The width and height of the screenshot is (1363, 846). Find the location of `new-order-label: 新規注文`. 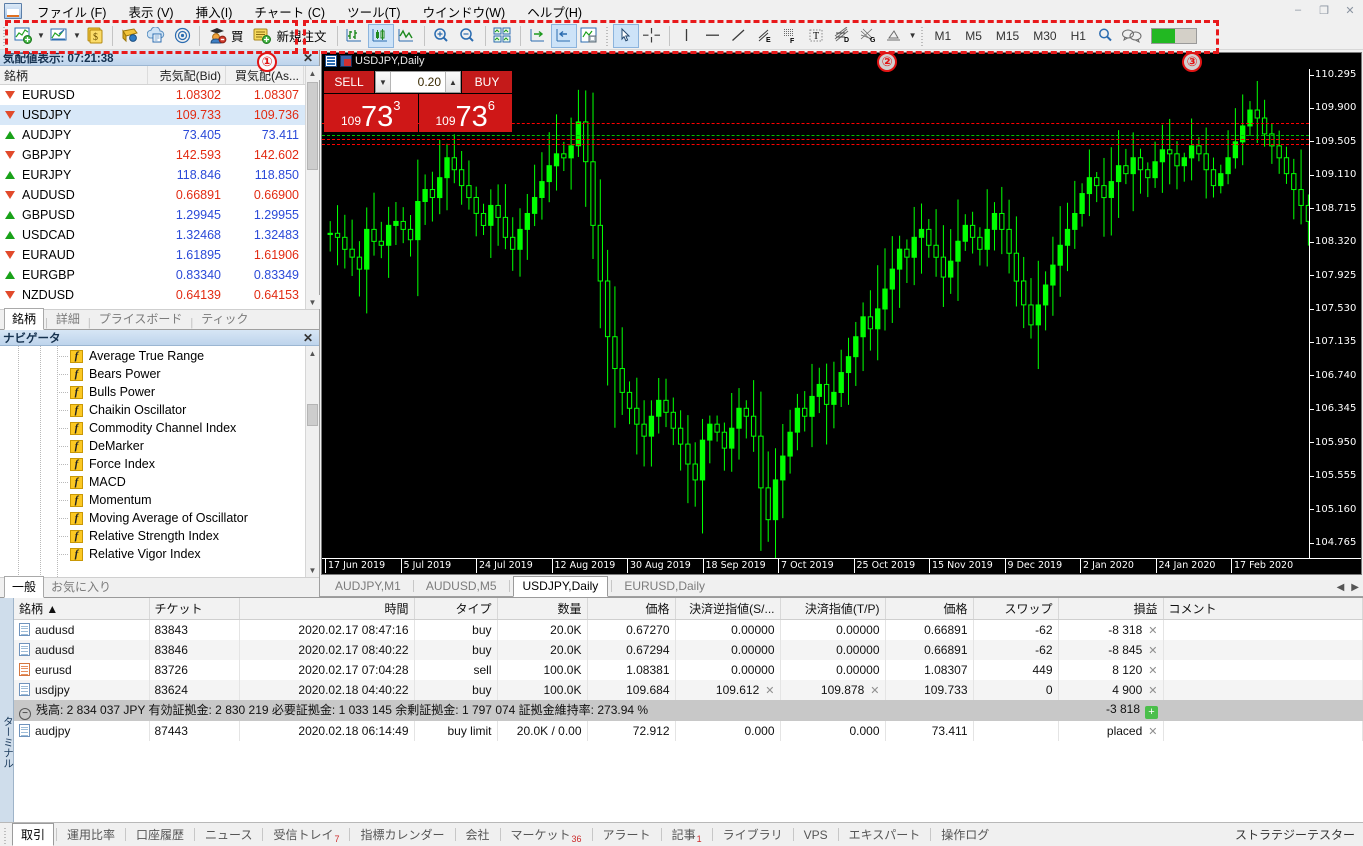

new-order-label: 新規注文 is located at coordinates (304, 35).